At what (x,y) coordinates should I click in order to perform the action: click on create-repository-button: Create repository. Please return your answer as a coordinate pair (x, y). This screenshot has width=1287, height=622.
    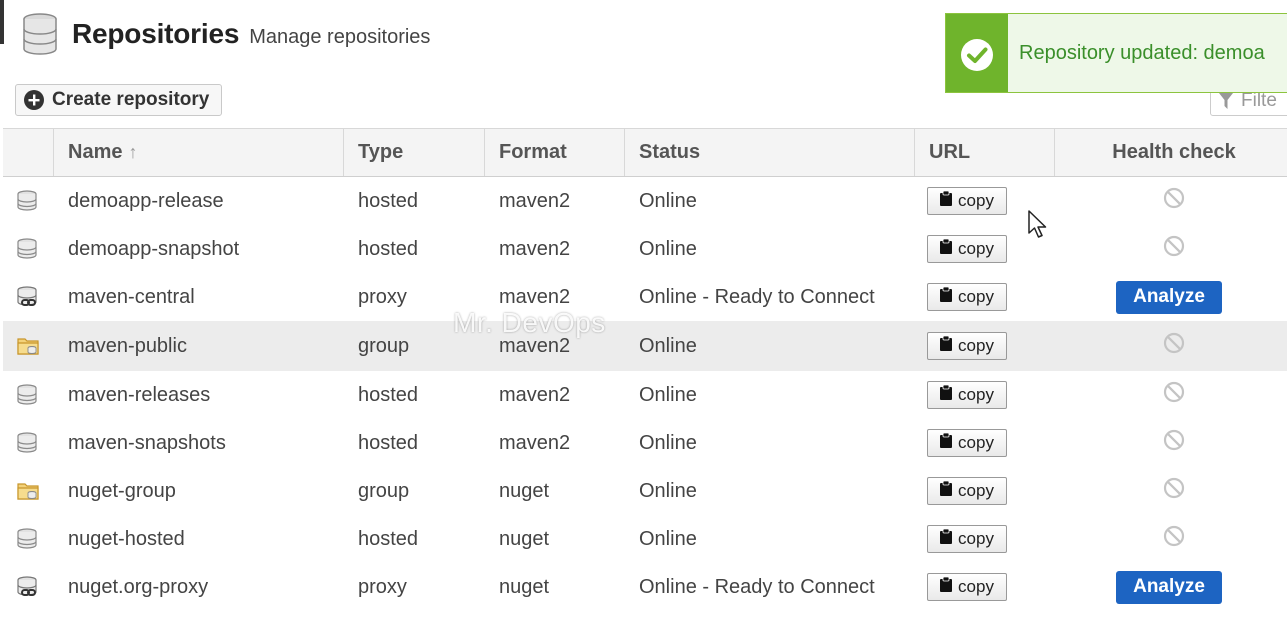
    Looking at the image, I should click on (119, 100).